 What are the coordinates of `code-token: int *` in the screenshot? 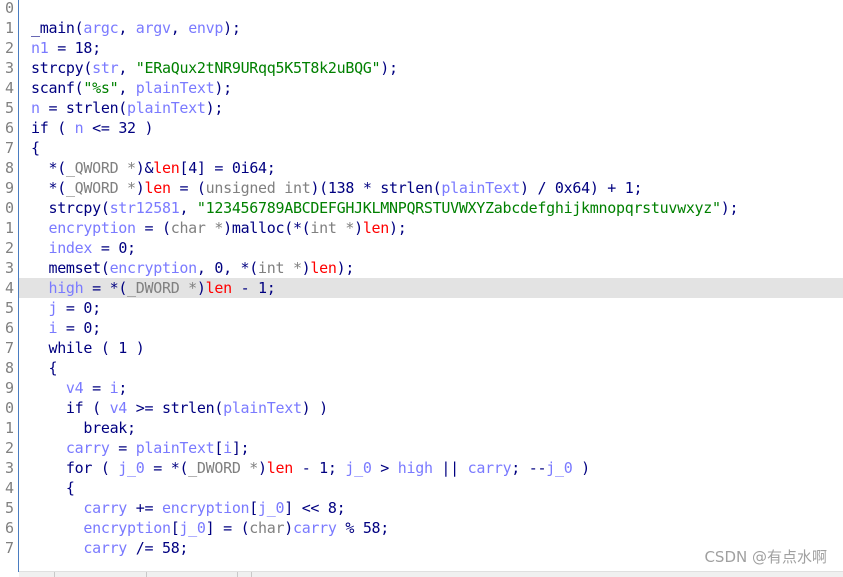 It's located at (280, 268).